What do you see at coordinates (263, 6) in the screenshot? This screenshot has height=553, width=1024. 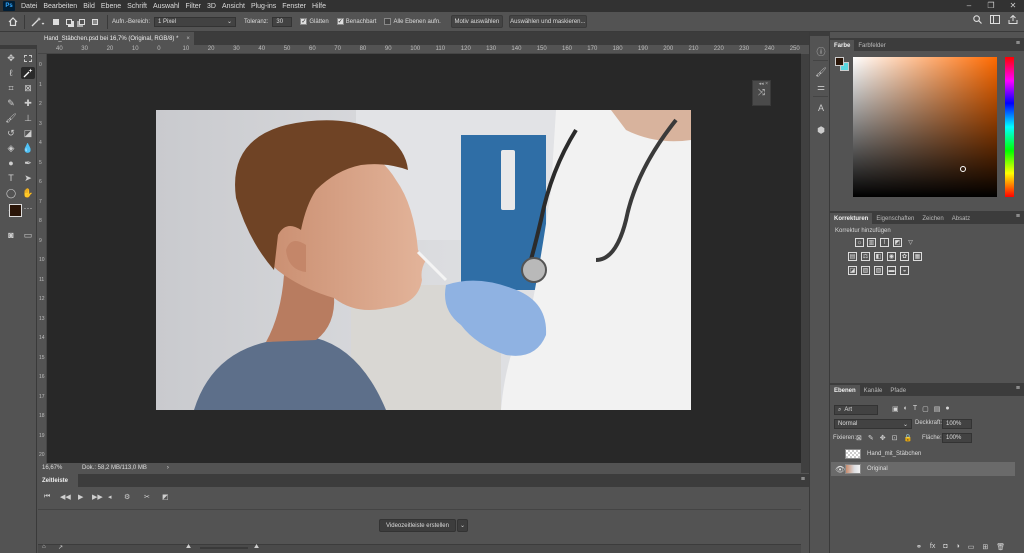 I see `menu-plugins: Plug-ins` at bounding box center [263, 6].